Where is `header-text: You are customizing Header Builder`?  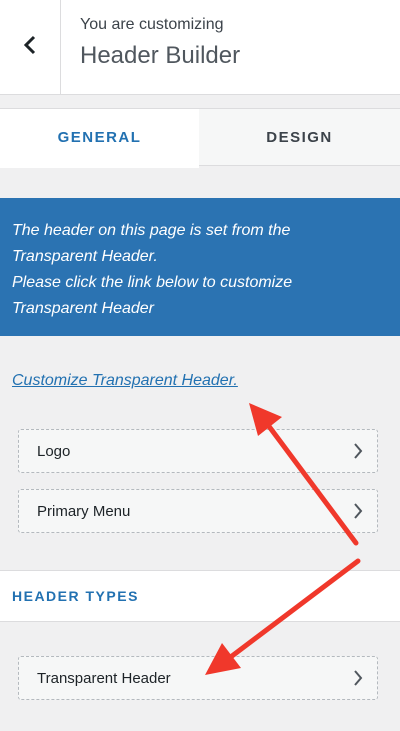 header-text: You are customizing Header Builder is located at coordinates (160, 43).